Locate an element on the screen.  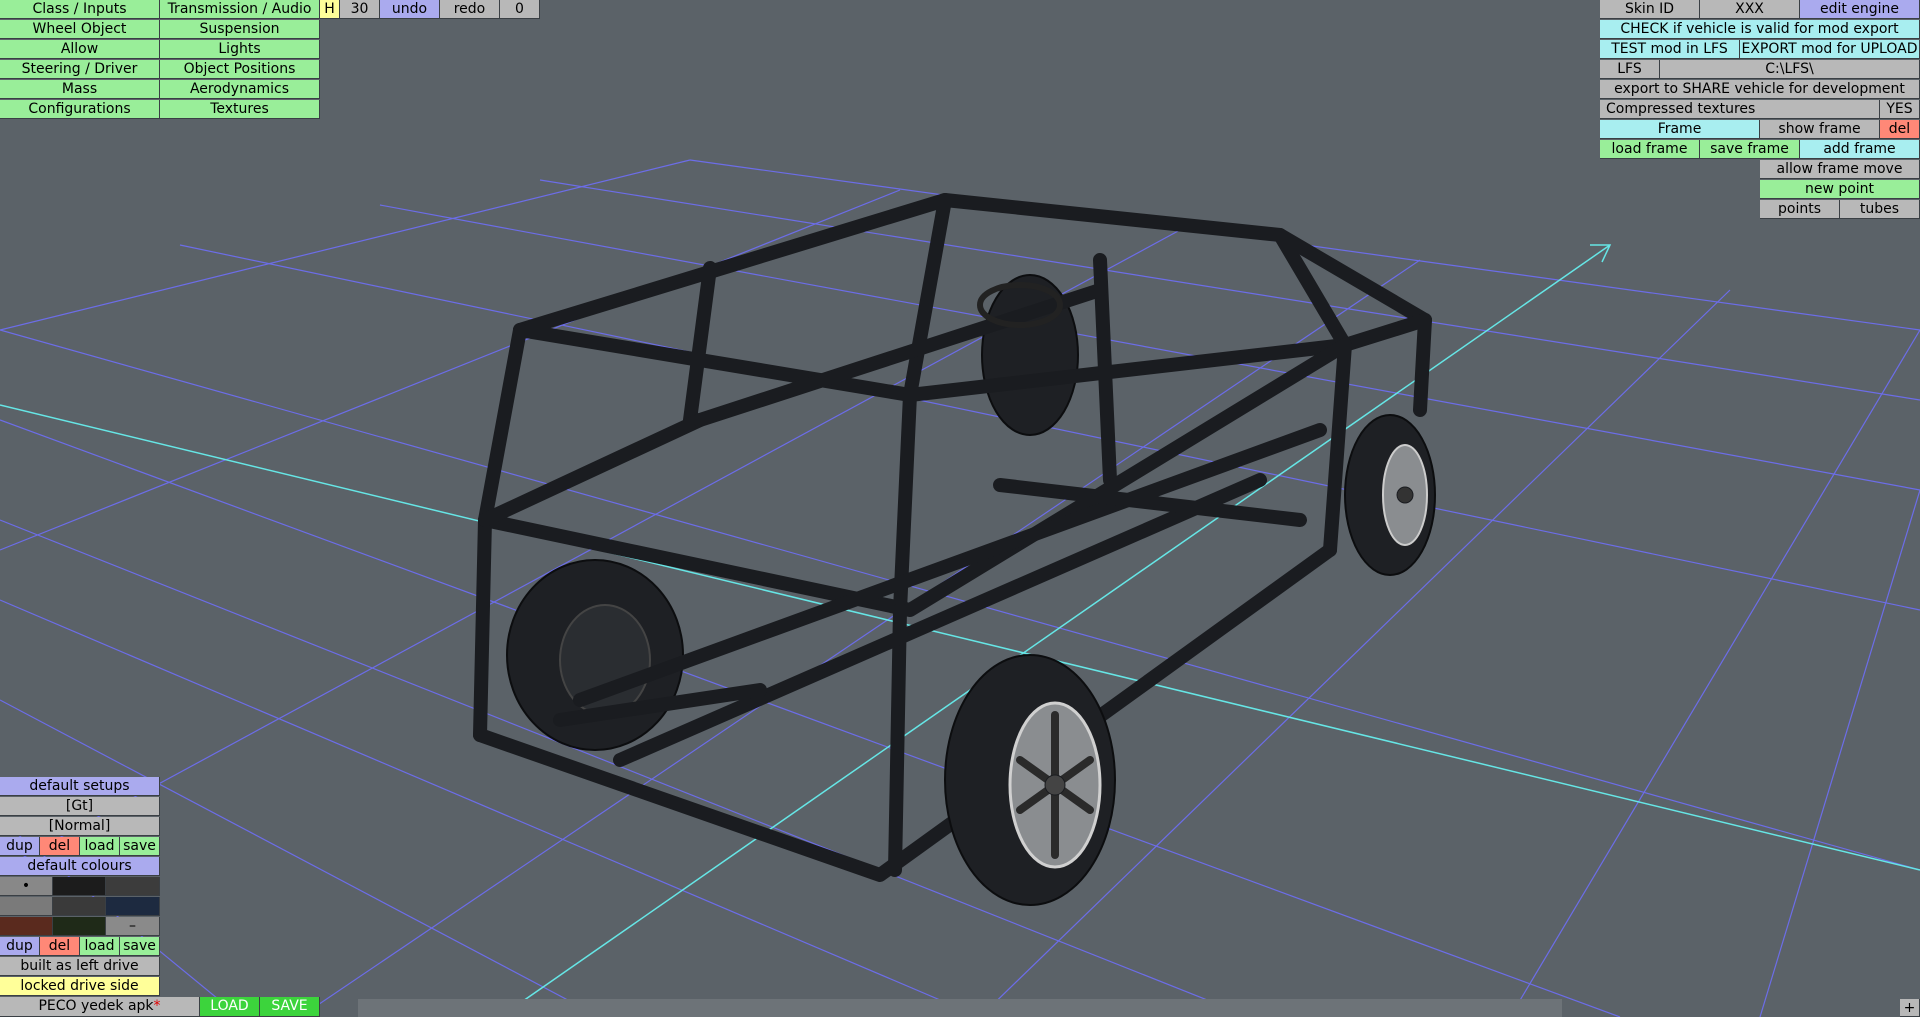
check-valid-button: CHECK if vehicle is valid for mod export is located at coordinates (1760, 29).